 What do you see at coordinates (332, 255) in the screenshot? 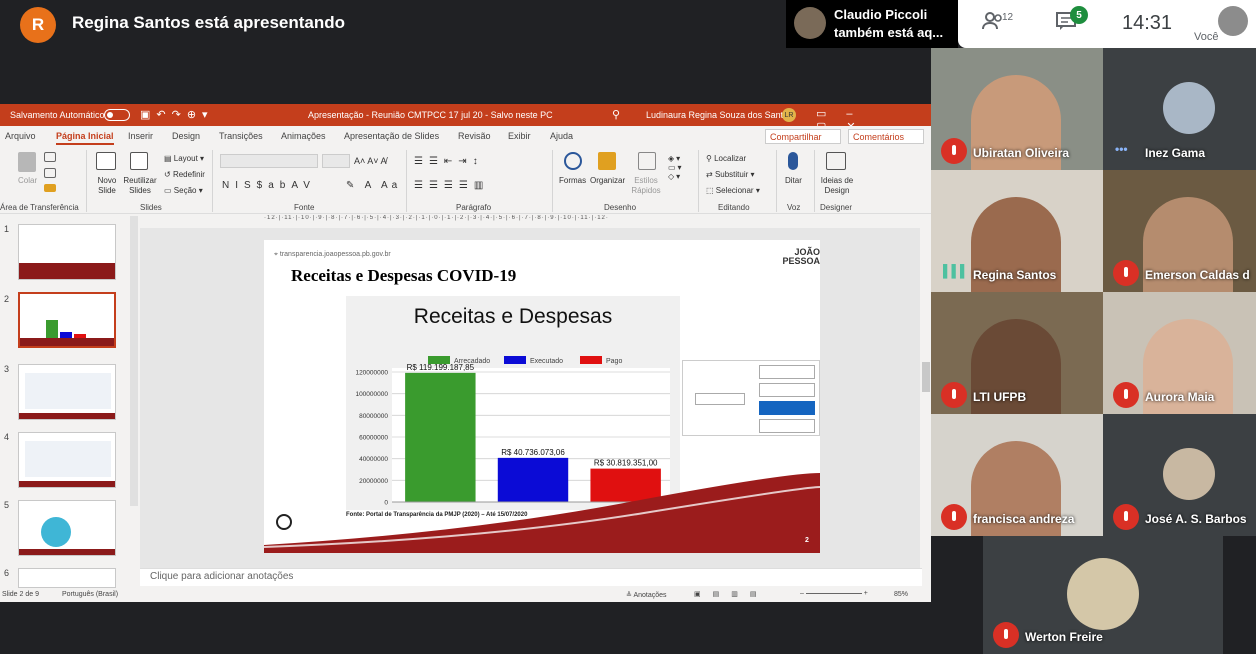
I see `slide-url: ⌖ transparencia.joaopessoa.pb.gov.br` at bounding box center [332, 255].